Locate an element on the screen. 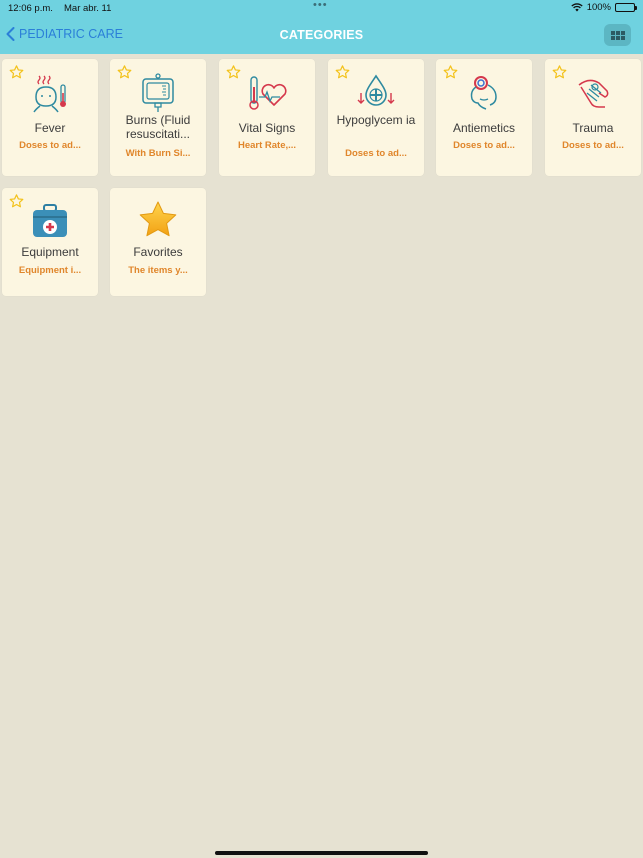 The image size is (643, 858). battery-percent: 100% is located at coordinates (598, 7).